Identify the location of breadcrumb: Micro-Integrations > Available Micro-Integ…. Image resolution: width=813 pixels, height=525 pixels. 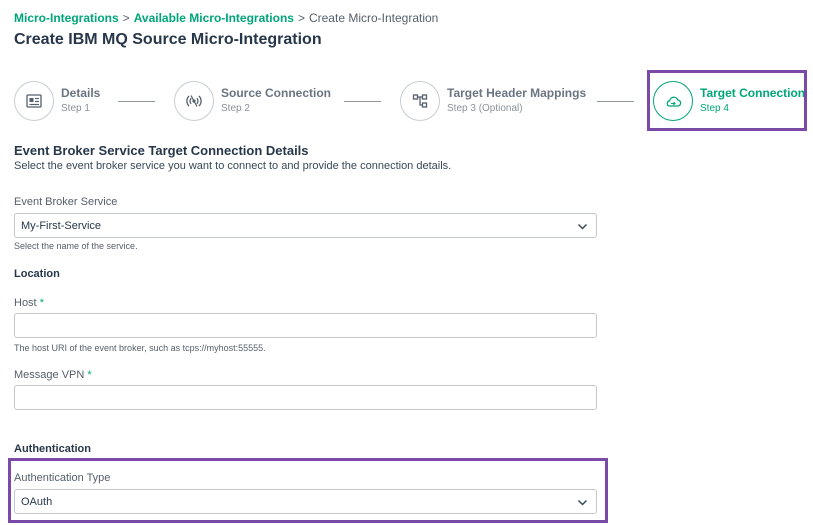
(226, 18).